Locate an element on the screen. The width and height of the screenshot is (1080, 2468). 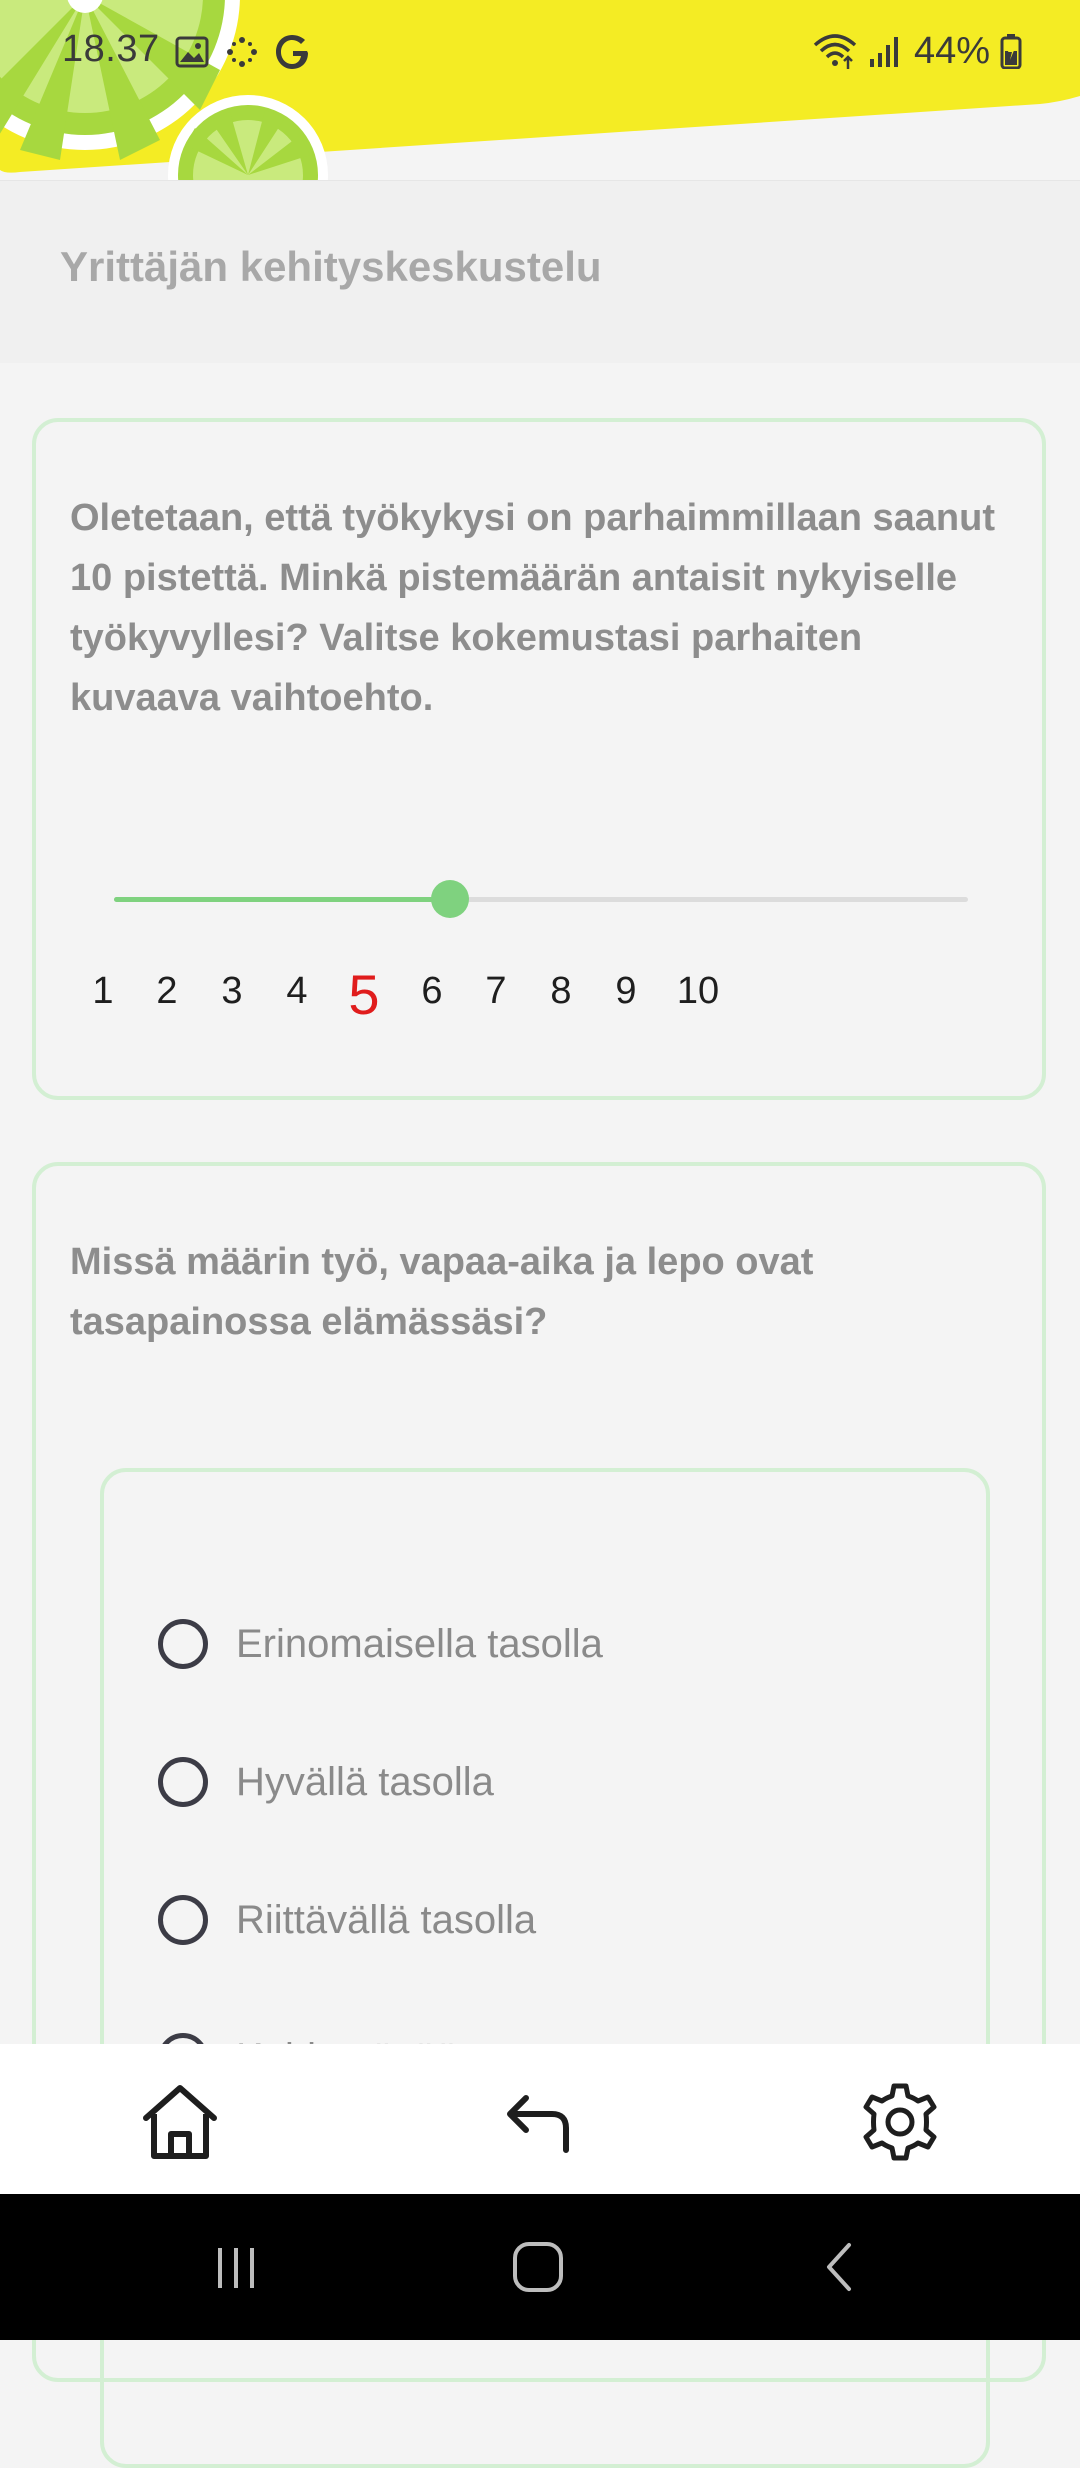
scale-label-3: 3 is located at coordinates (231, 991).